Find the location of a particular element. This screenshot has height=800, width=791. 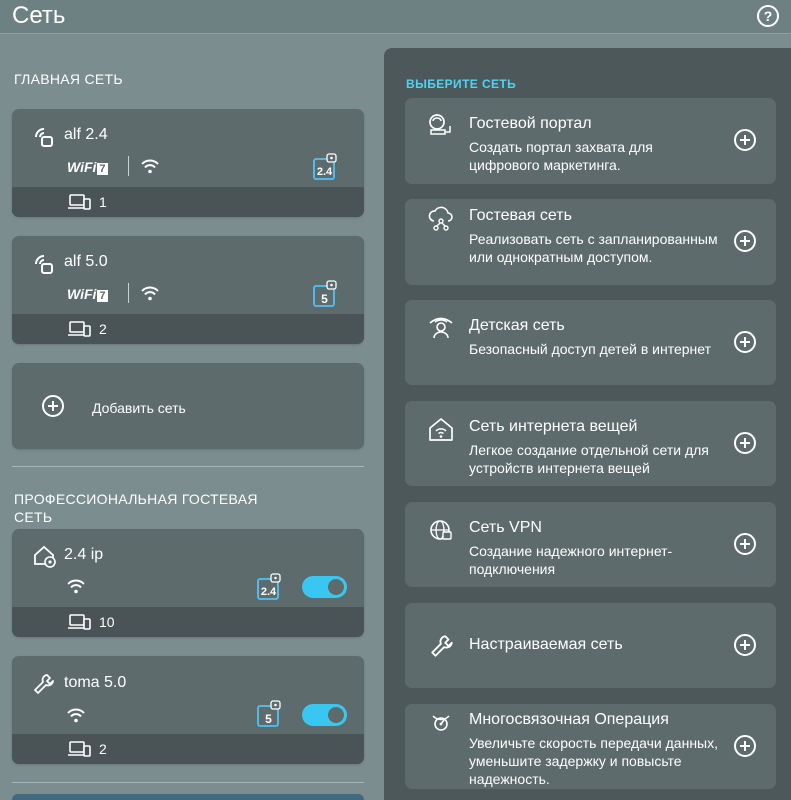

network-card-alf-5-0: alf 5.0 WiFi 7 5 2 is located at coordinates (188, 290).